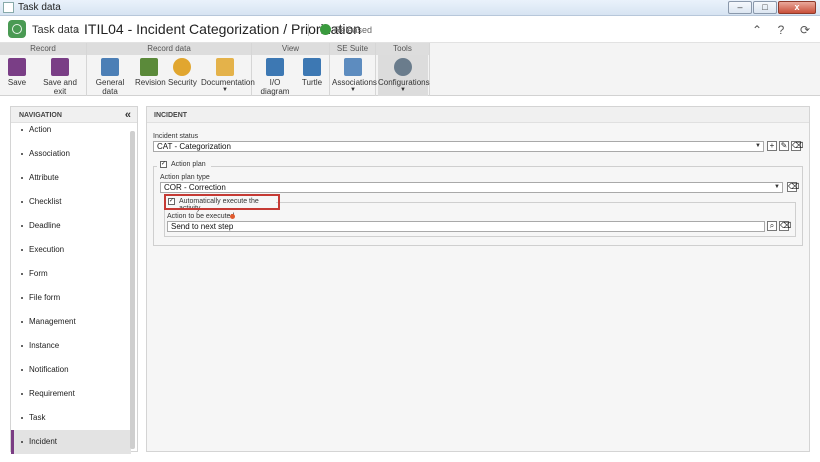 This screenshot has width=820, height=462. I want to click on associations-button: Associations ▼, so click(354, 75).